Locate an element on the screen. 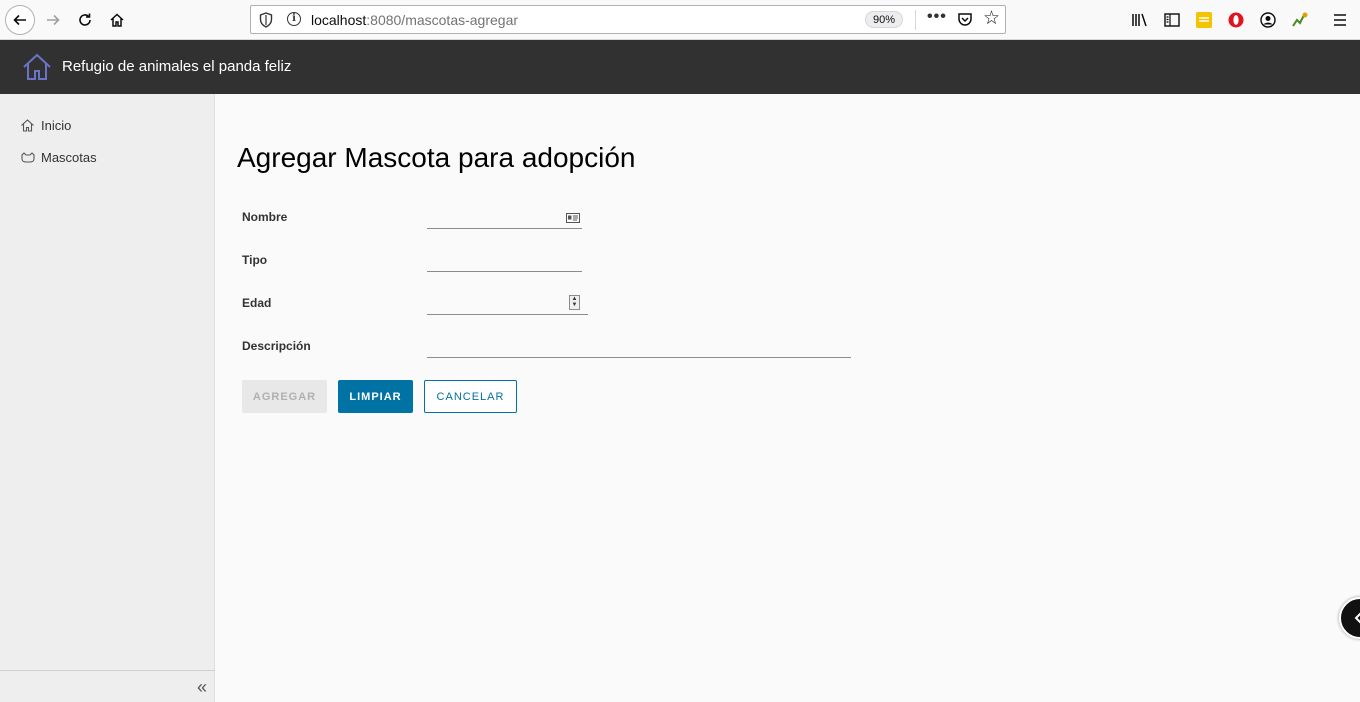 The height and width of the screenshot is (702, 1360). url-path: :8080/mascotas-agregar is located at coordinates (442, 20).